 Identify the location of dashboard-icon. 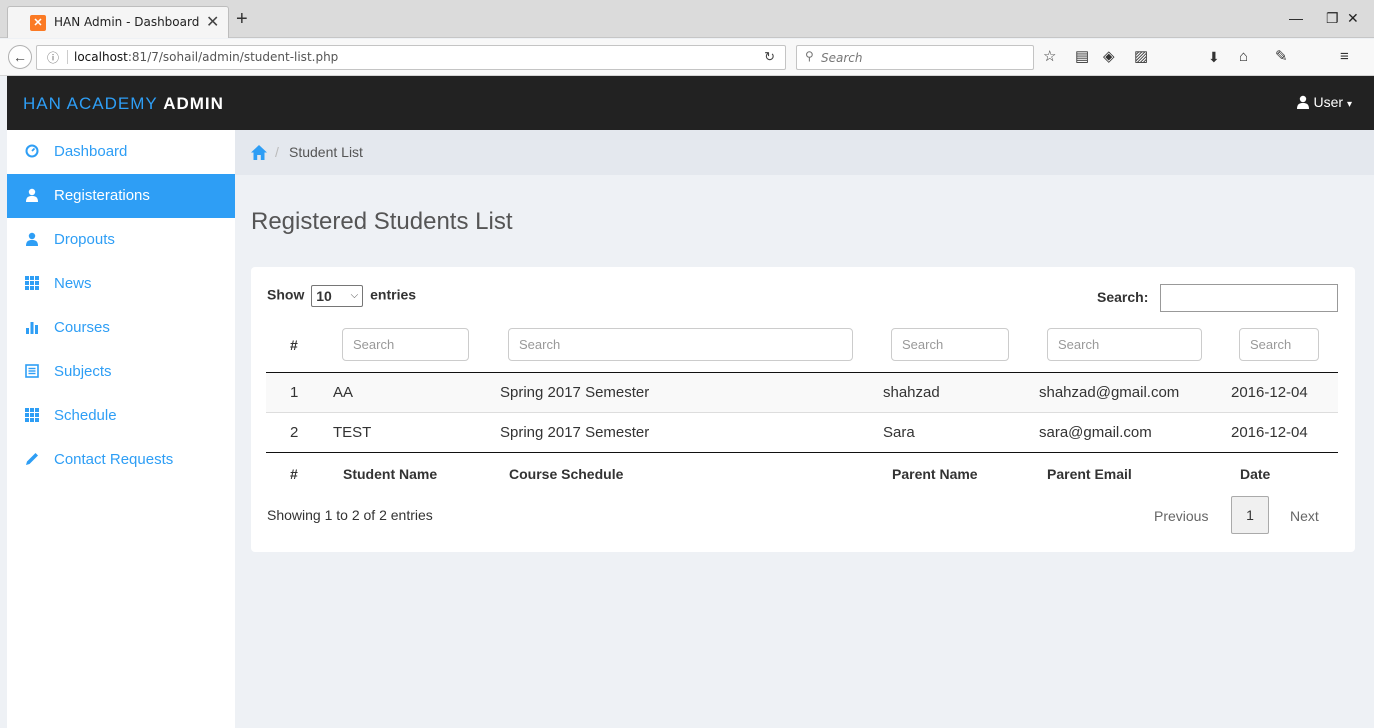
(32, 151).